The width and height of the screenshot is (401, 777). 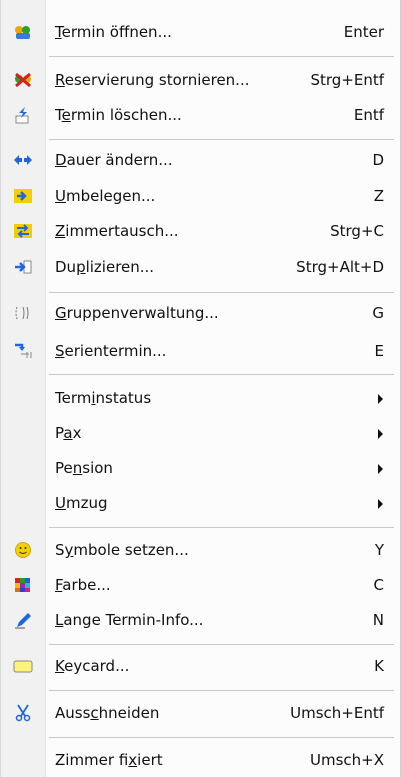 What do you see at coordinates (23, 267) in the screenshot?
I see `duplicate-icon` at bounding box center [23, 267].